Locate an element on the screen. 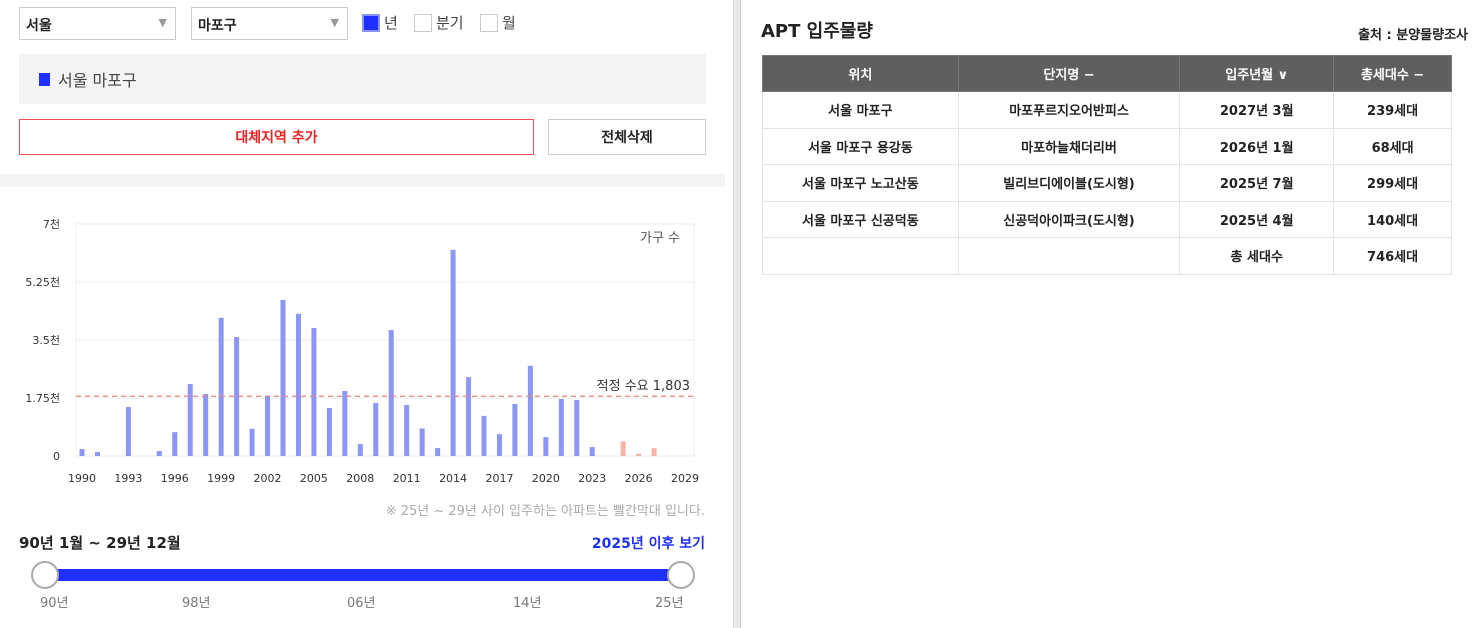 Image resolution: width=1482 pixels, height=628 pixels. bar-2020 is located at coordinates (546, 446).